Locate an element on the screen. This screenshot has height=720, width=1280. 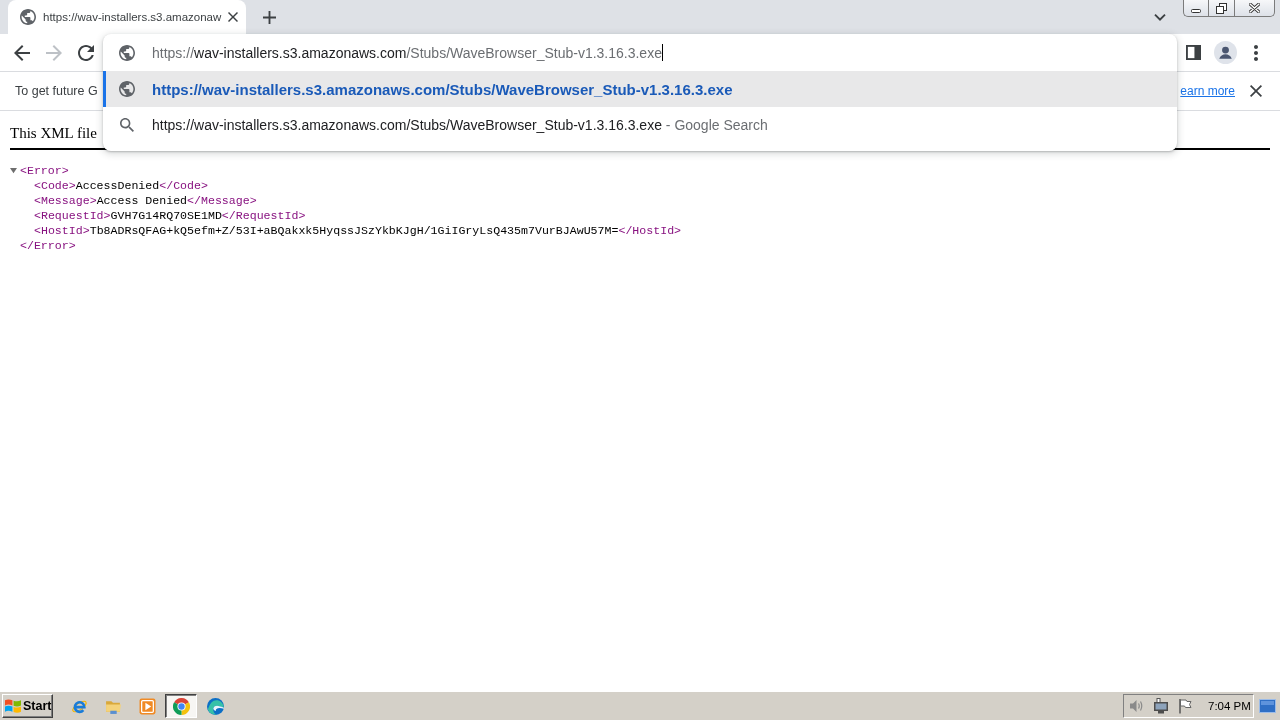
xml-notice-text: This XML file is located at coordinates (53, 133).